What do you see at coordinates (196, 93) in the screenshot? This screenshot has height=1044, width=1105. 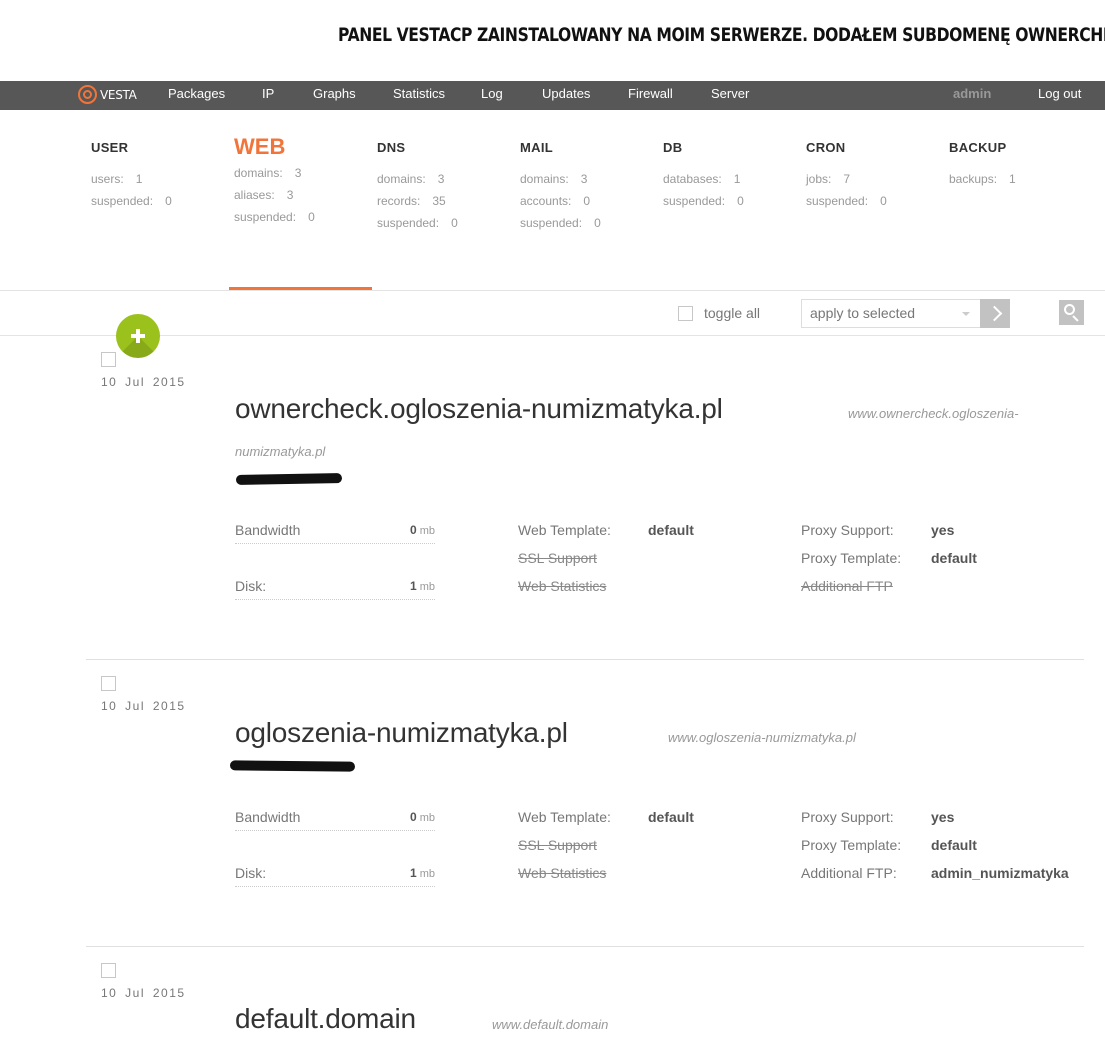 I see `nav-packages: Packages` at bounding box center [196, 93].